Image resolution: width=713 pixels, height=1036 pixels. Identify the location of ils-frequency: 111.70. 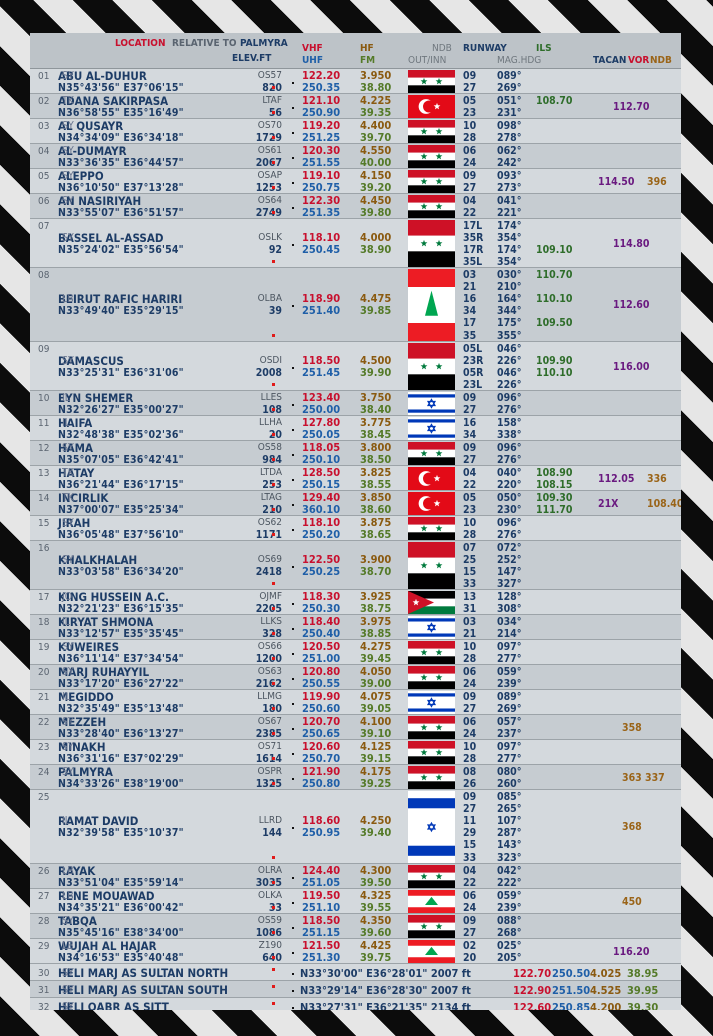
(554, 510).